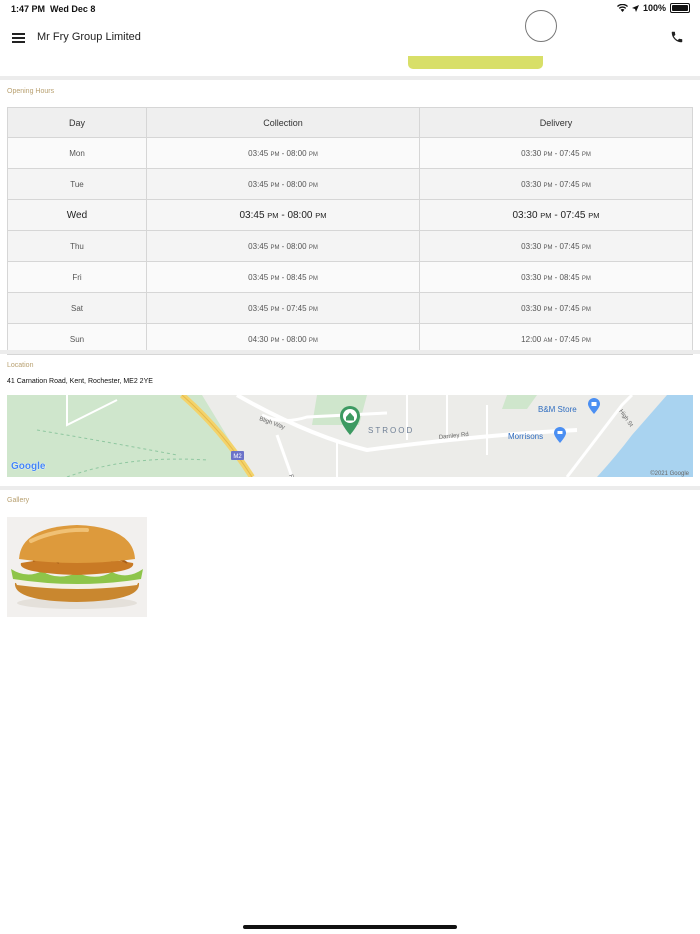  What do you see at coordinates (556, 277) in the screenshot?
I see `delivery-hours-cell: 03:30 PM - 08:45 PM` at bounding box center [556, 277].